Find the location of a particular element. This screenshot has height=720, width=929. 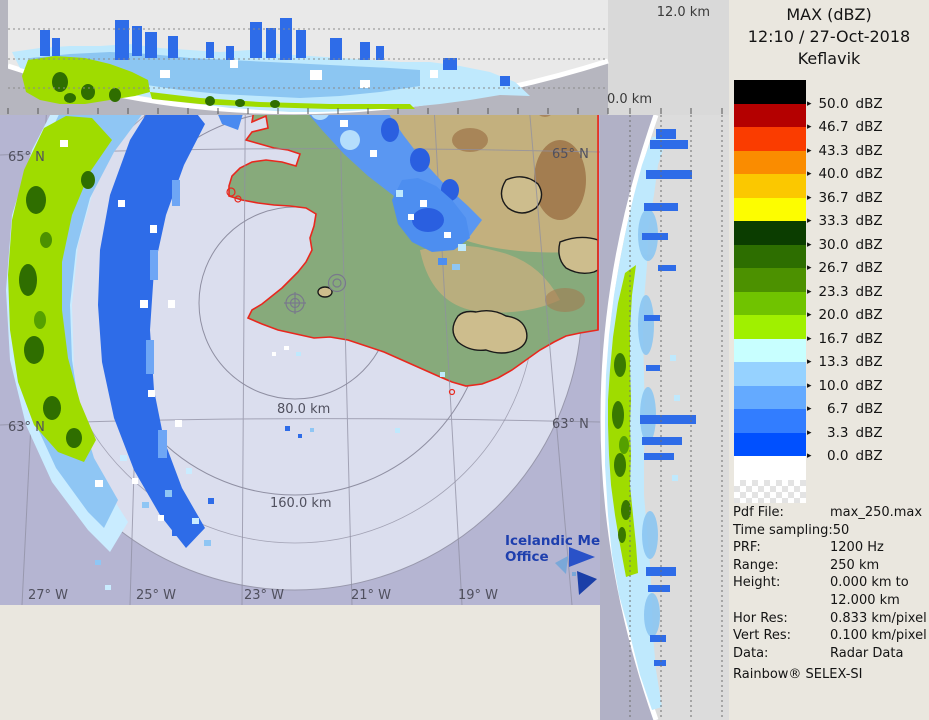

legend-label: ▸ 0.0 dBZ is located at coordinates (845, 456).